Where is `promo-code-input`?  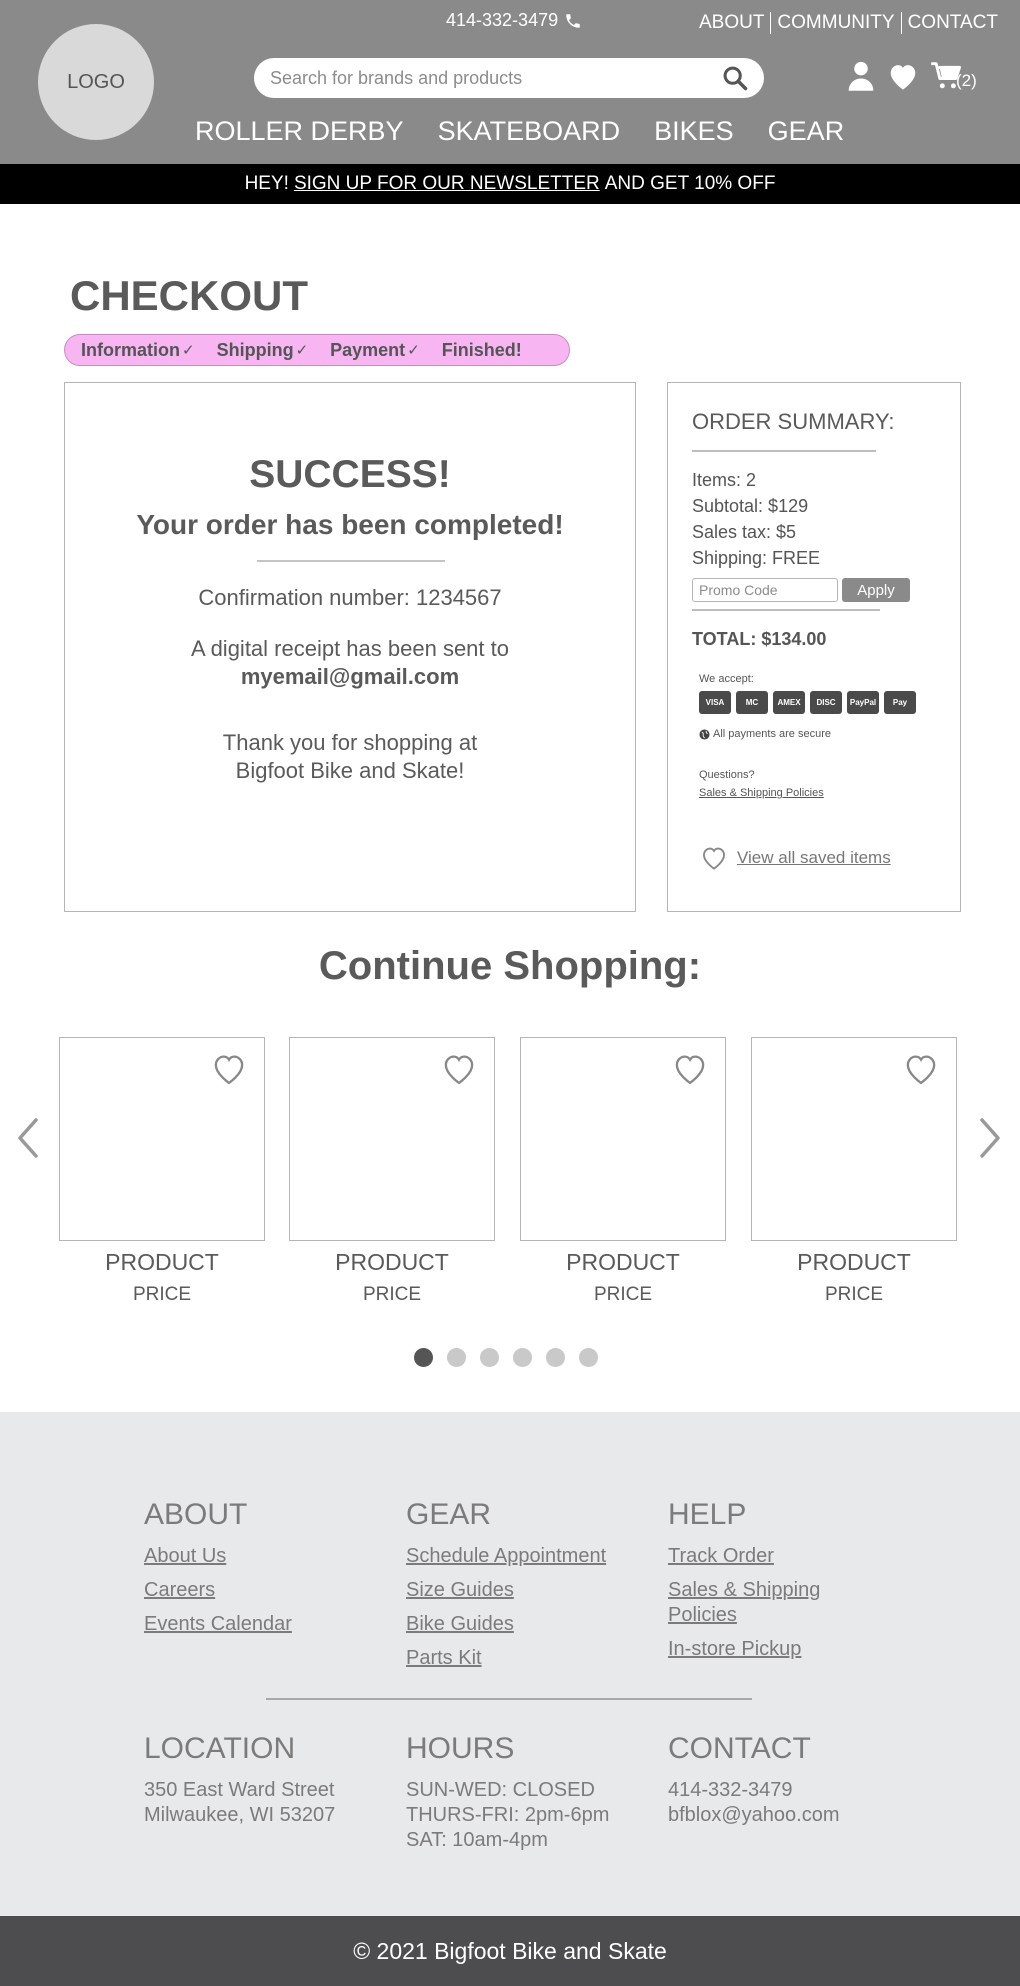 promo-code-input is located at coordinates (765, 590).